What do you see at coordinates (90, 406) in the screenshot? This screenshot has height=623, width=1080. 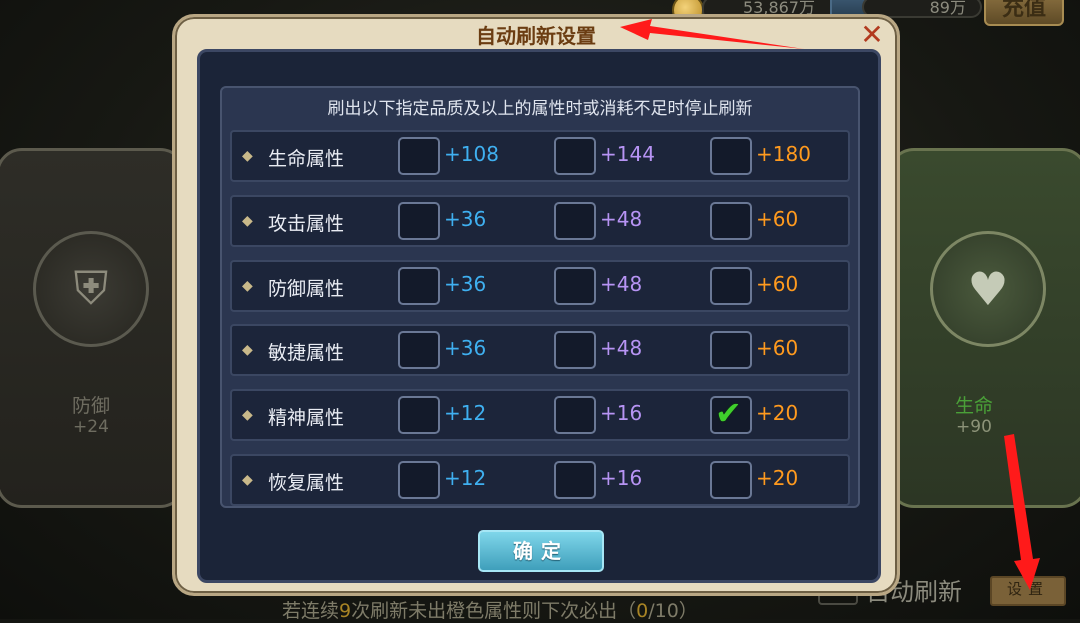 I see `card-name: 防御` at bounding box center [90, 406].